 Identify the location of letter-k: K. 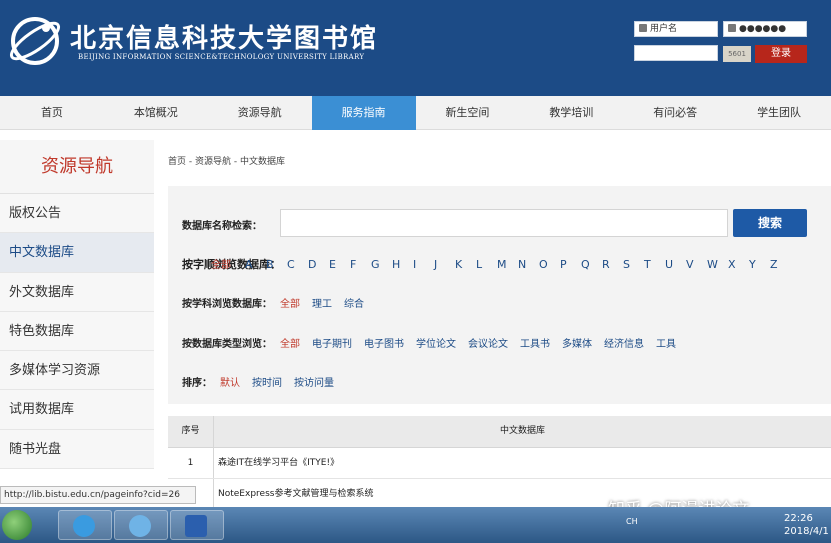
(465, 264).